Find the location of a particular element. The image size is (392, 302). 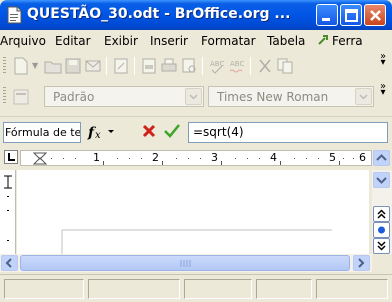

page-margin-guides is located at coordinates (196, 241).